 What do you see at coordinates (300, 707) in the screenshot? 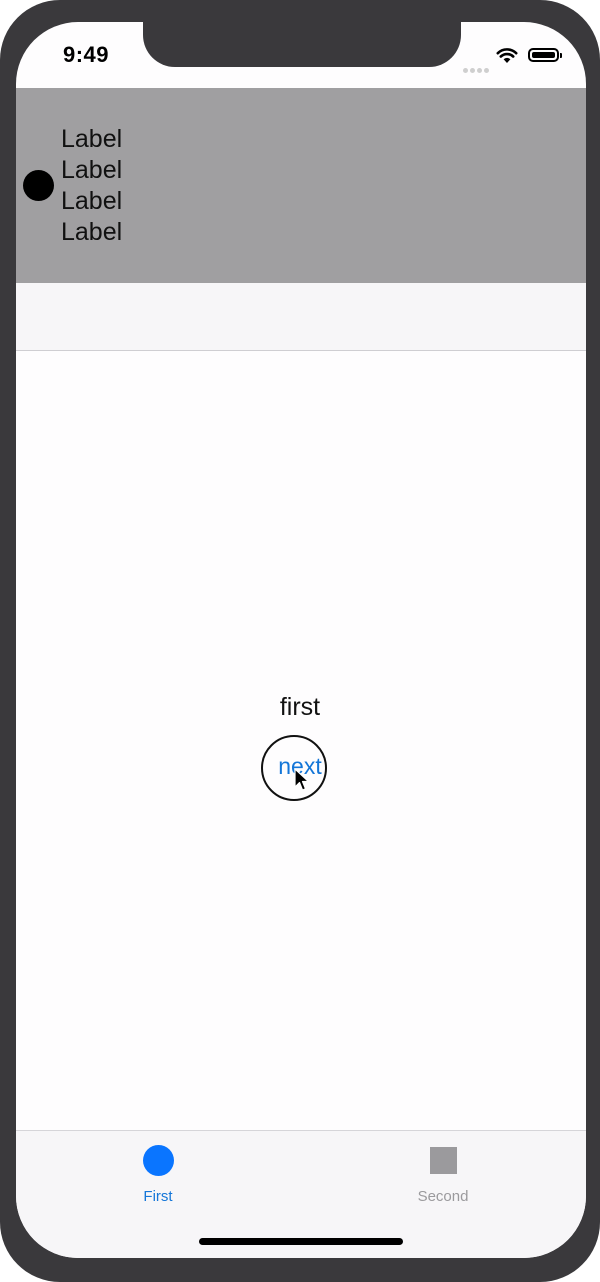
I see `page-title: first` at bounding box center [300, 707].